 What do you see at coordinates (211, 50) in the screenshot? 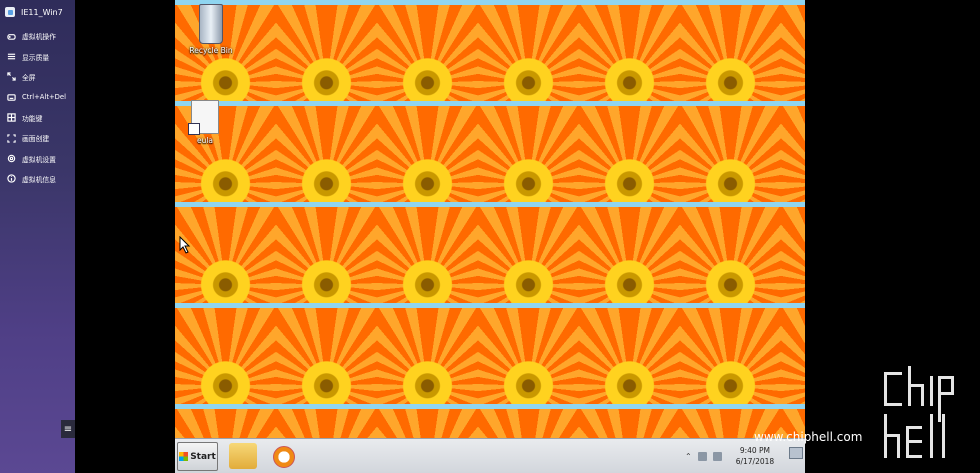
I see `desktop-icon-label: Recycle Bin` at bounding box center [211, 50].